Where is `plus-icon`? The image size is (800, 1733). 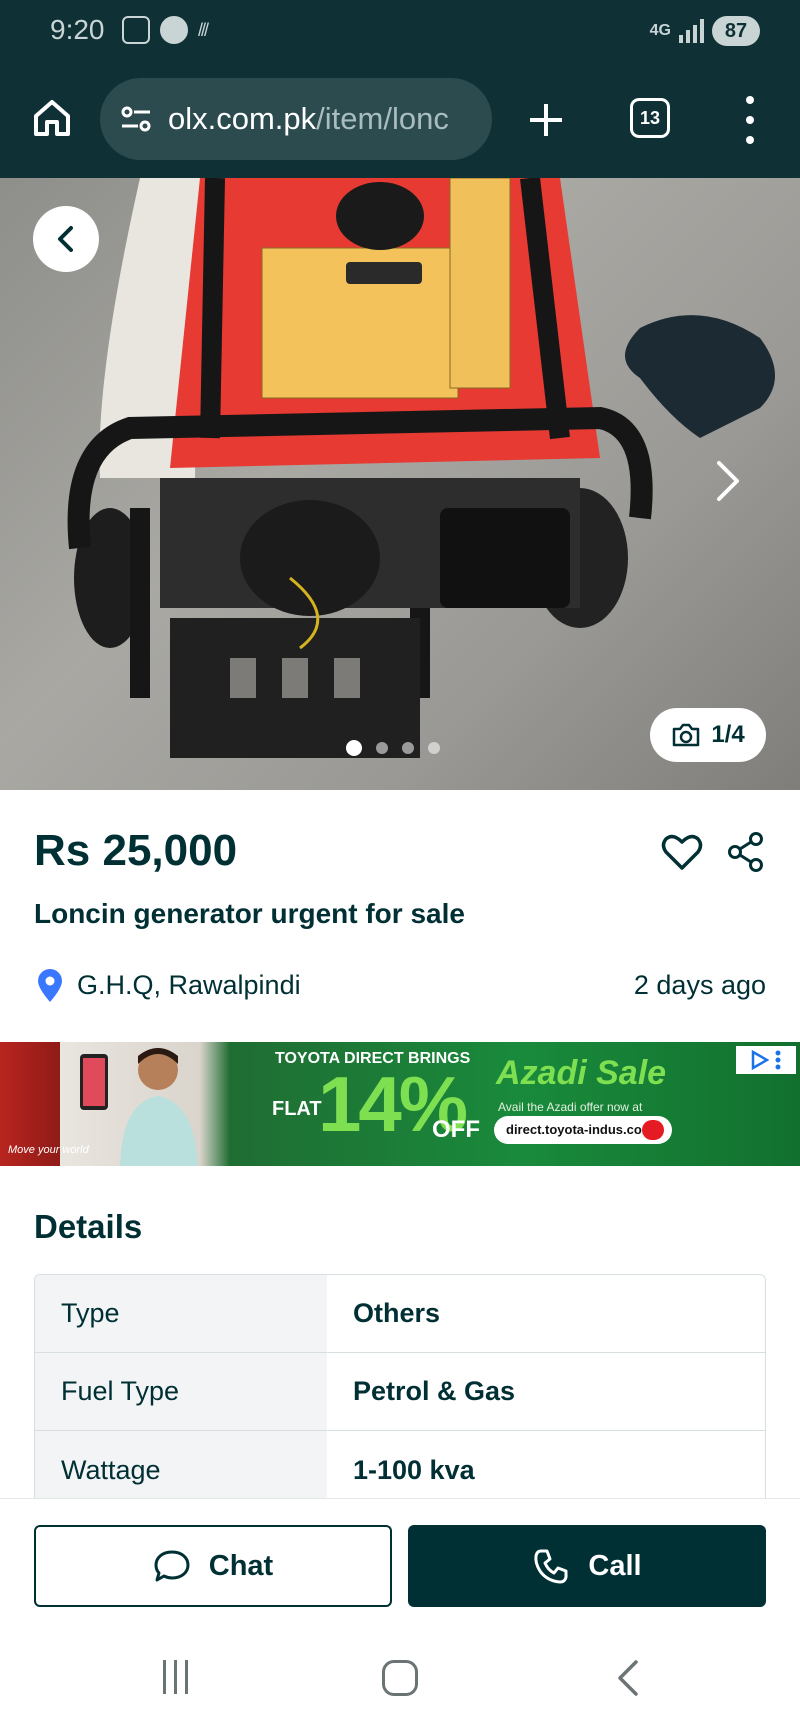 plus-icon is located at coordinates (546, 120).